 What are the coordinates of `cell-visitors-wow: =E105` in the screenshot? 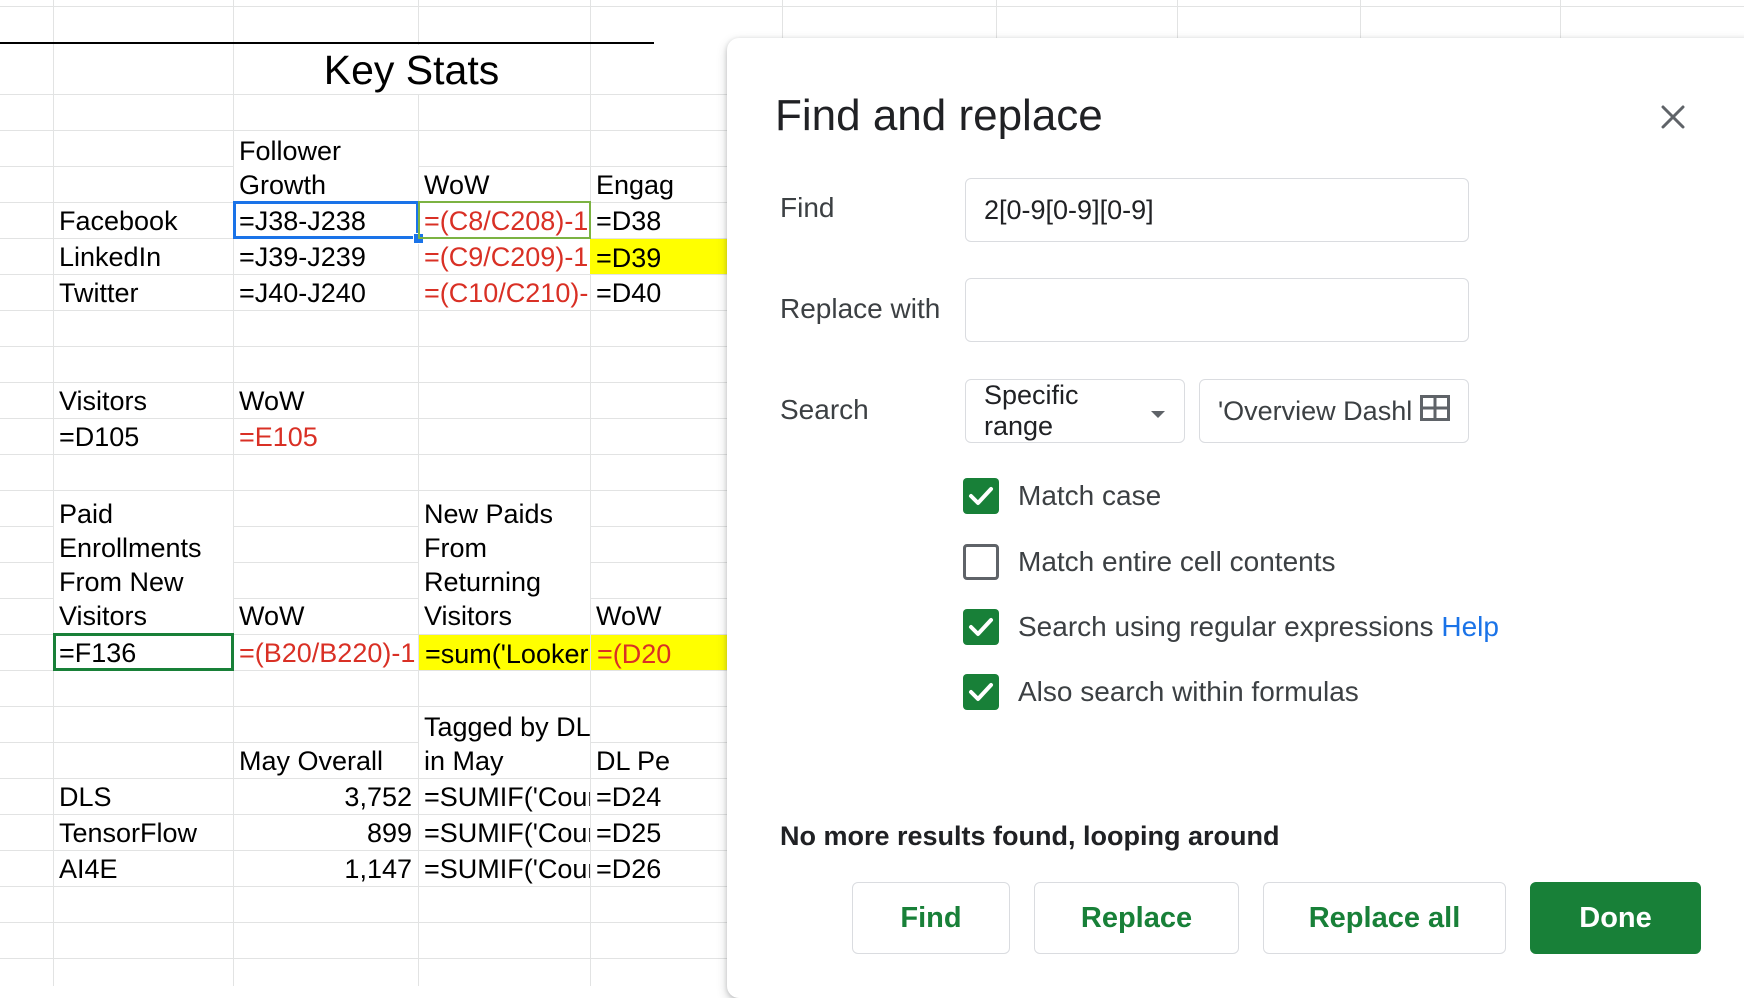 It's located at (325, 437).